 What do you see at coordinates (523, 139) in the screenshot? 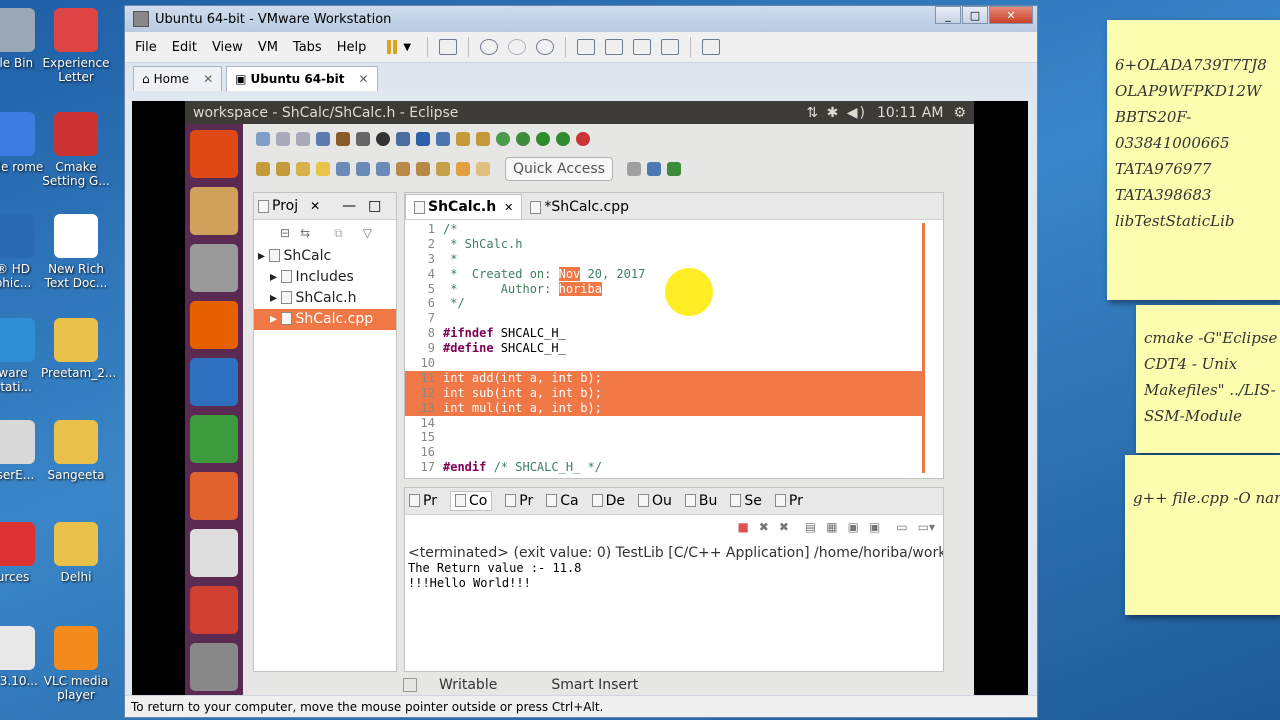
I see `debug-icon` at bounding box center [523, 139].